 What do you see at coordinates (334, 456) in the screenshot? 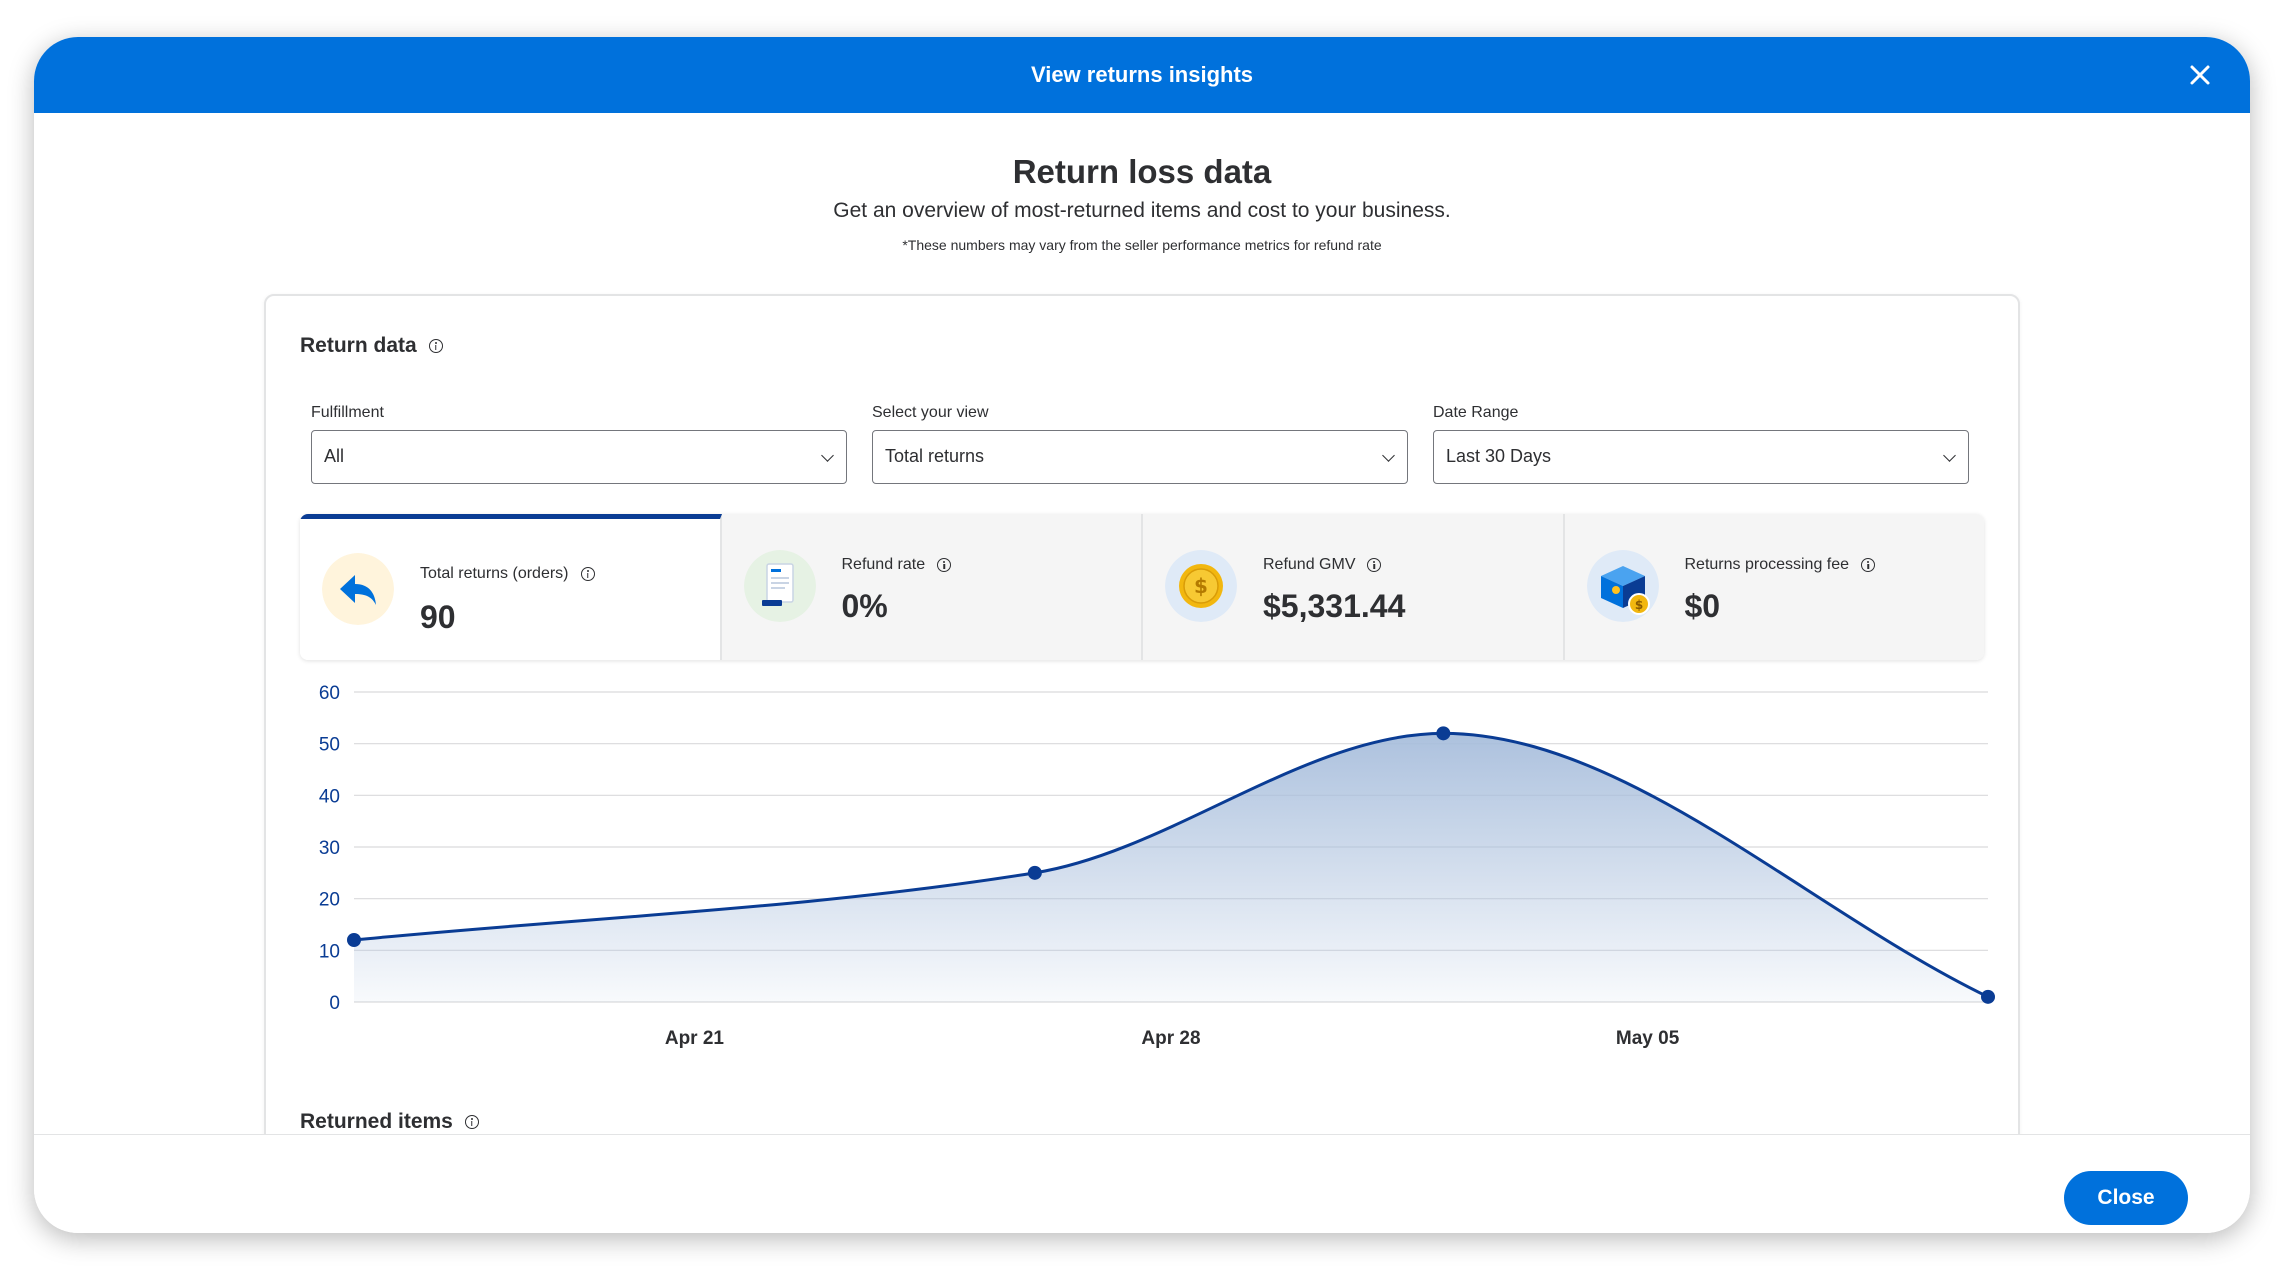
I see `fulfillment-select-value: All` at bounding box center [334, 456].